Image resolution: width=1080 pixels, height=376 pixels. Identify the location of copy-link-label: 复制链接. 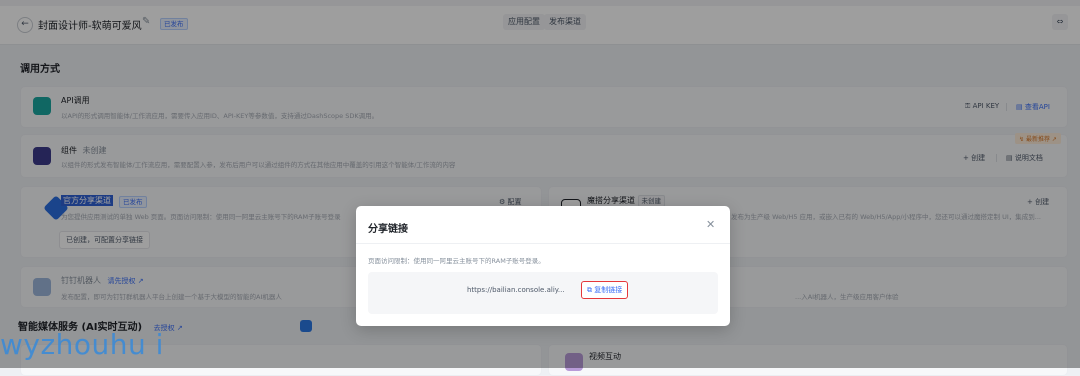
(608, 290).